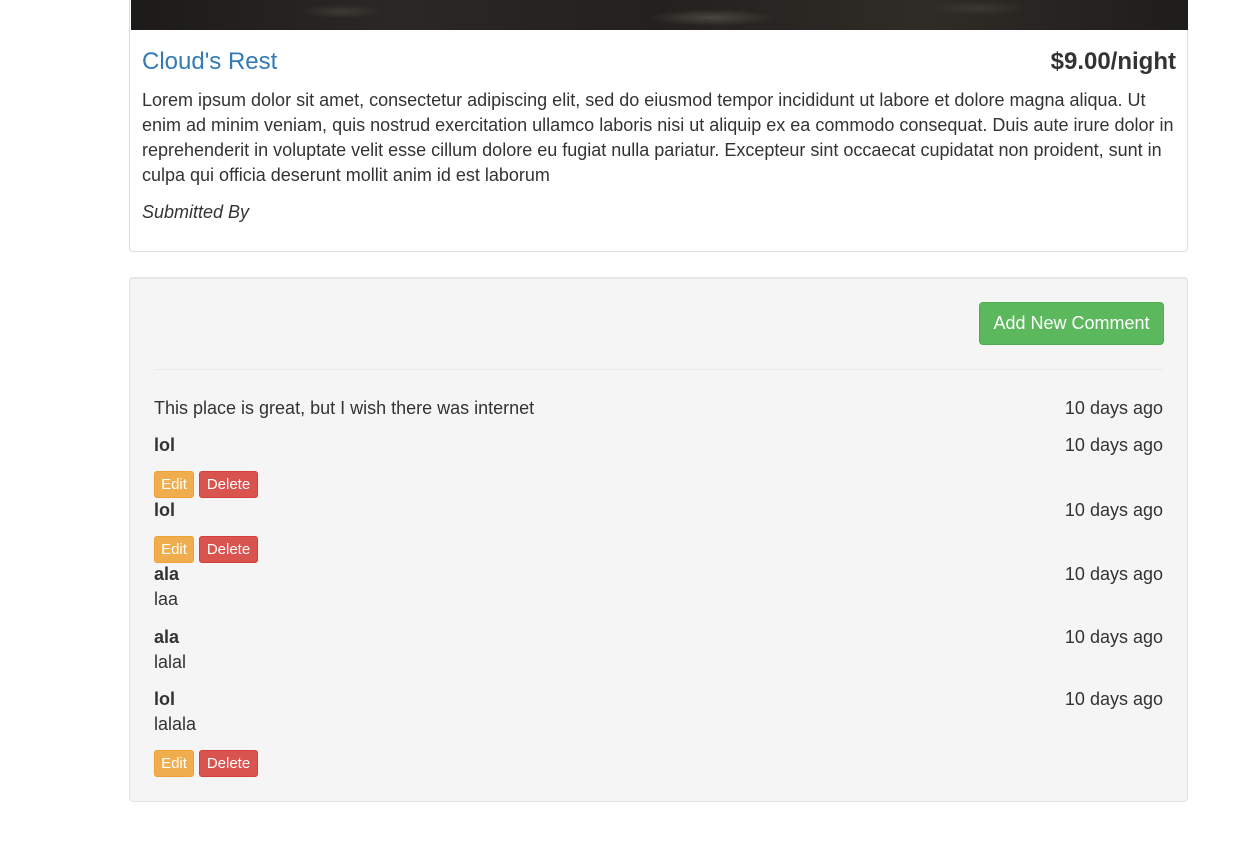 Image resolution: width=1252 pixels, height=859 pixels. Describe the element at coordinates (1071, 323) in the screenshot. I see `add-new-comment-button: Add New Comment` at that location.